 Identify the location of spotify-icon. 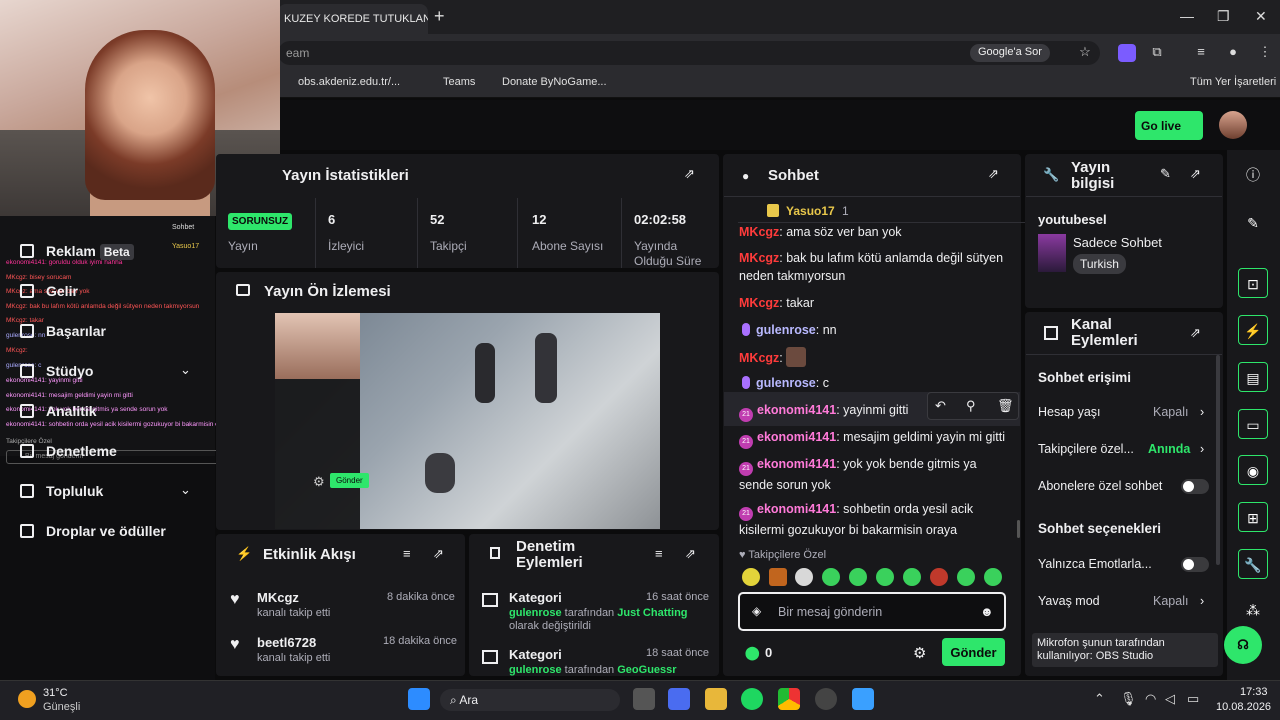
(752, 699).